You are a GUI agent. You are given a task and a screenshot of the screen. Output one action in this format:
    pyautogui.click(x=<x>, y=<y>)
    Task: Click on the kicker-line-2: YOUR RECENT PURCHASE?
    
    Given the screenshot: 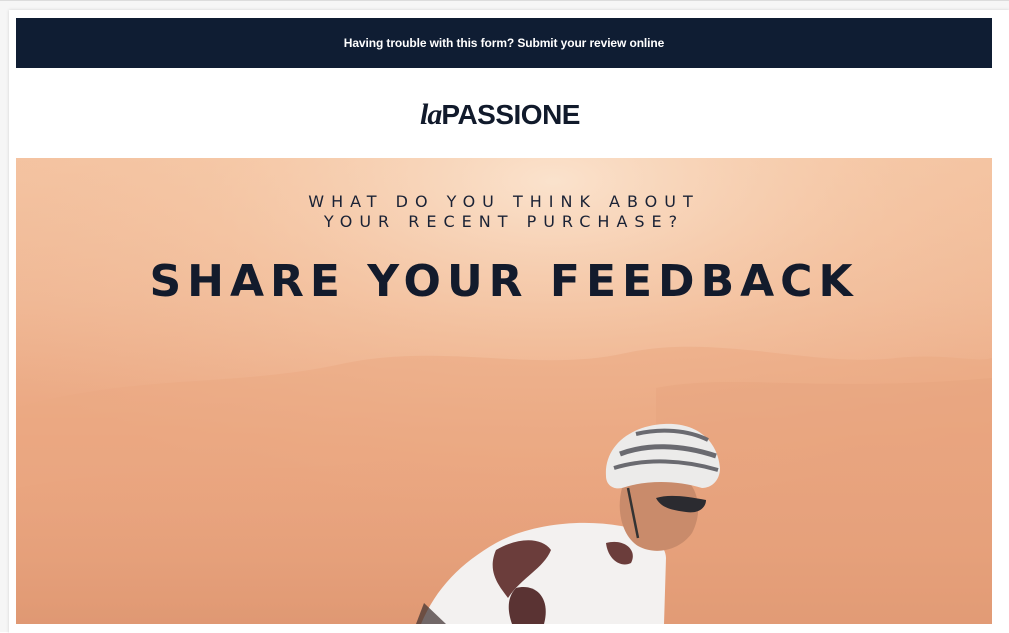 What is the action you would take?
    pyautogui.click(x=504, y=221)
    